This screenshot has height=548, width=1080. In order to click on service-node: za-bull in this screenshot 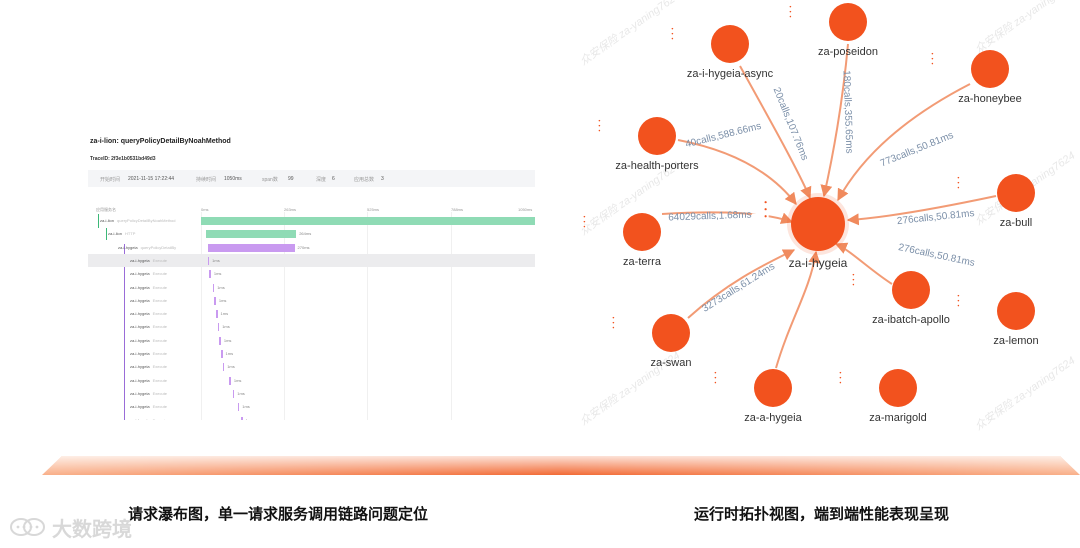, I will do `click(1013, 201)`.